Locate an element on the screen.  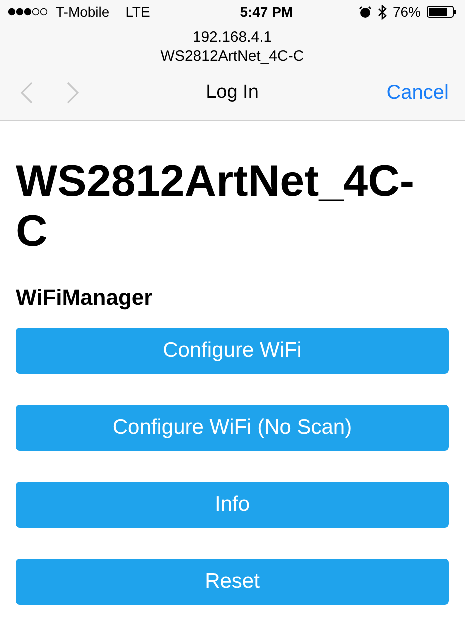
menu-button: Configure WiFi (No Scan) is located at coordinates (232, 428).